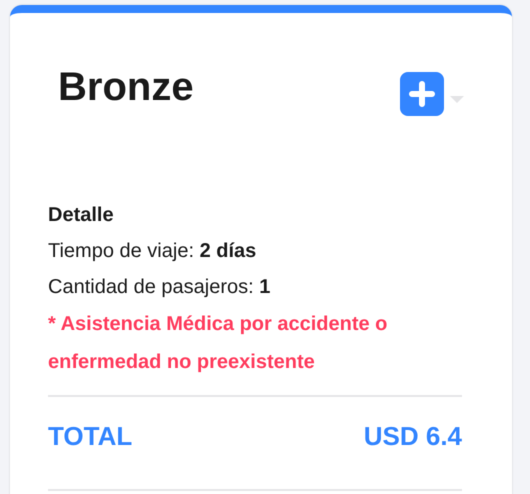 The image size is (530, 494). Describe the element at coordinates (153, 251) in the screenshot. I see `detail-line: Tiempo de viaje: 2 días` at that location.